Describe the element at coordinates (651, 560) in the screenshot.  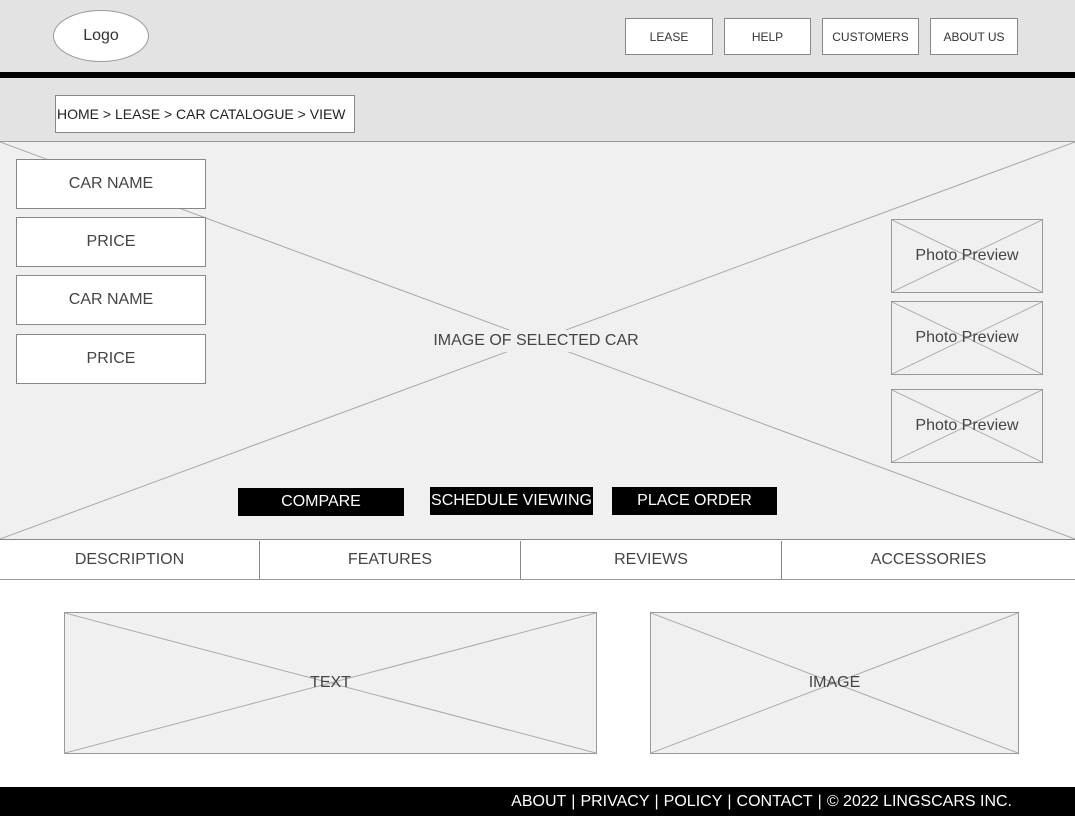
I see `tab-reviews: REVIEWS` at that location.